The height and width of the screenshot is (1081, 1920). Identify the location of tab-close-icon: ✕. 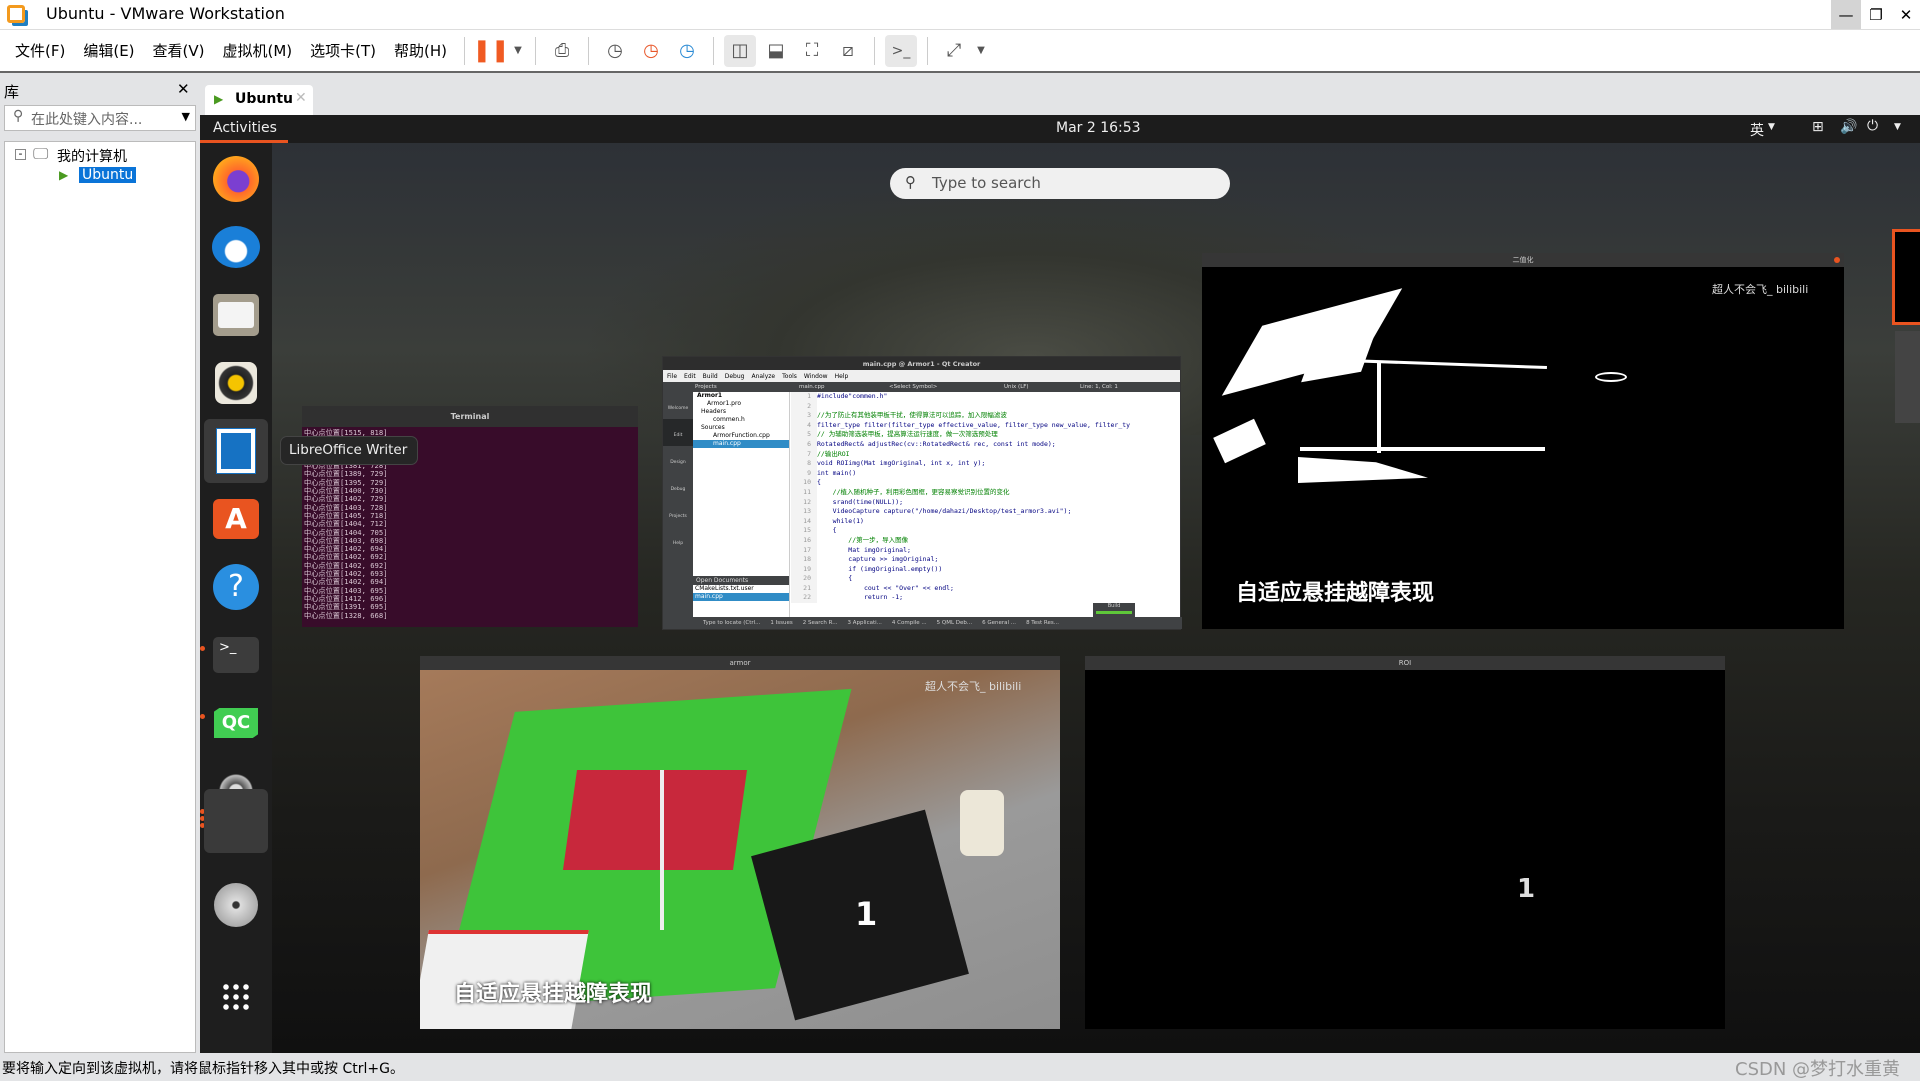
(301, 98).